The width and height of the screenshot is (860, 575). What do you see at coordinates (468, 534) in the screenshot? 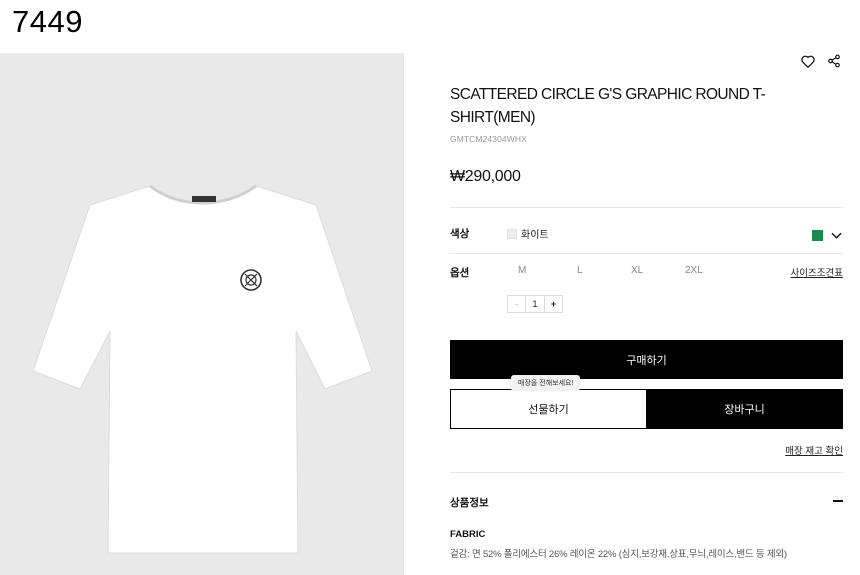
I see `fabric-label: FABRIC` at bounding box center [468, 534].